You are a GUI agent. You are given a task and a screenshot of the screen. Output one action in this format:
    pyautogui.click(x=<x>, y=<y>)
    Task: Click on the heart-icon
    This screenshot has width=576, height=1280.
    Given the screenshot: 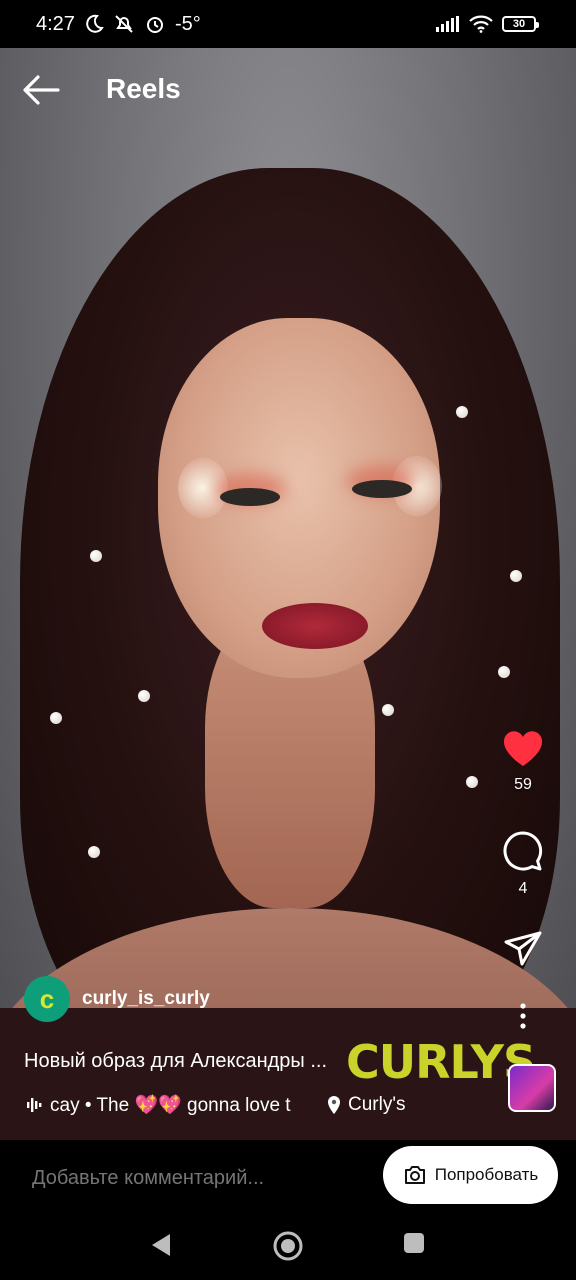 What is the action you would take?
    pyautogui.click(x=523, y=748)
    